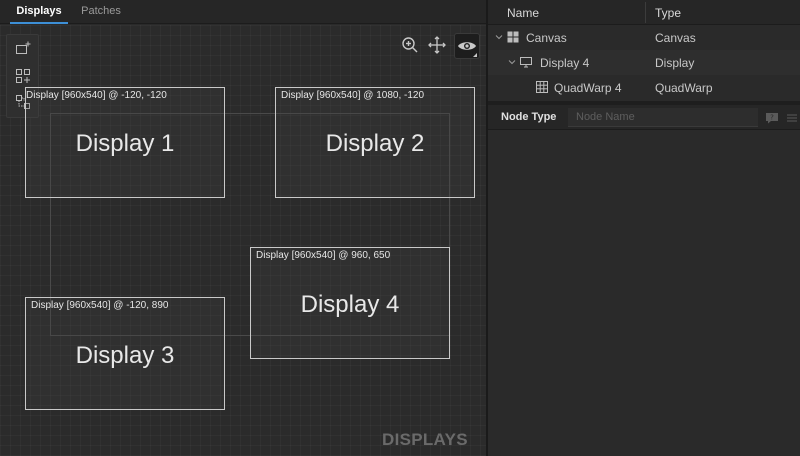 This screenshot has height=456, width=800. I want to click on display-1-info: Display [960x540] @ -120, -120, so click(96, 95).